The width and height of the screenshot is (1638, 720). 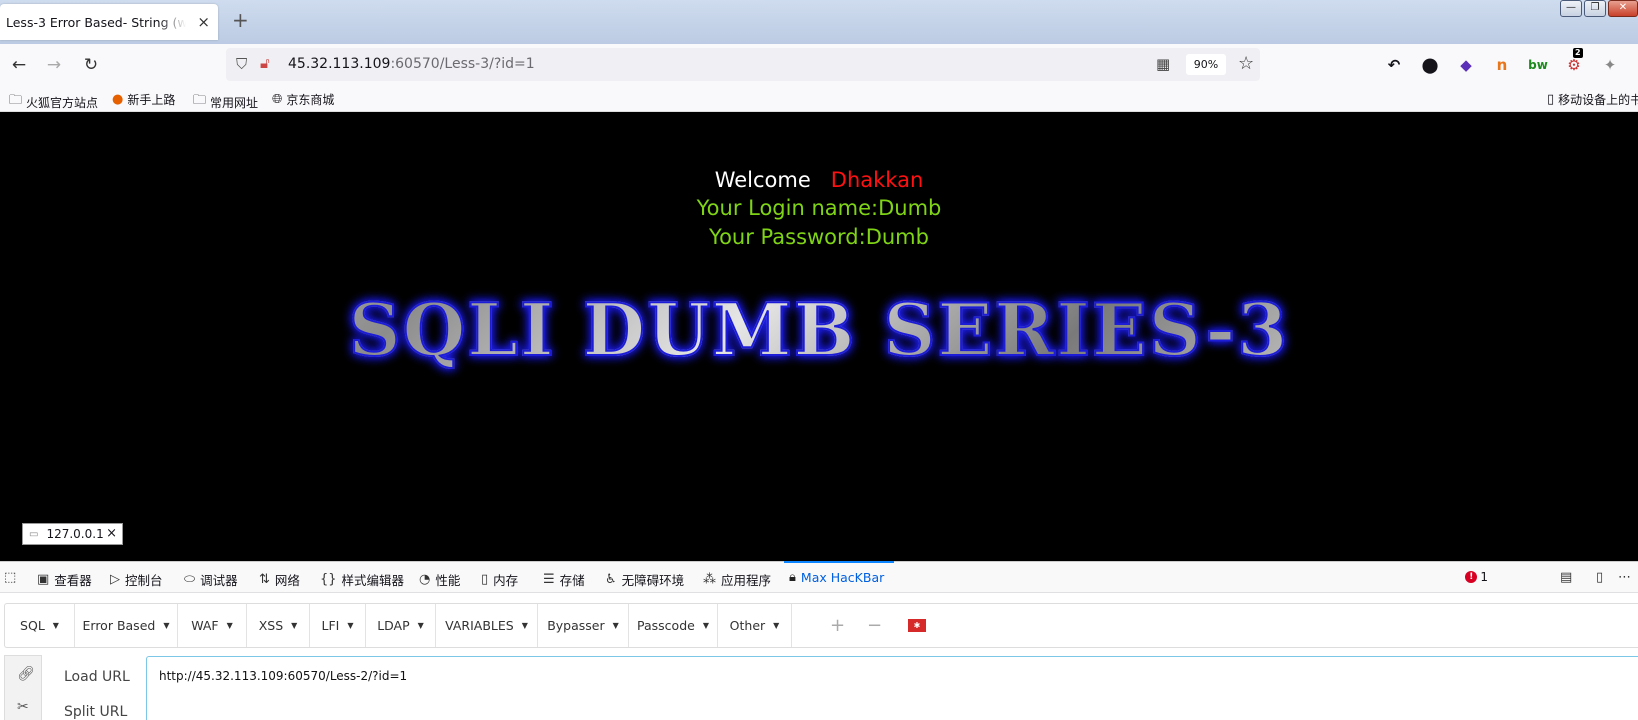 What do you see at coordinates (1592, 99) in the screenshot?
I see `mobile-bookmarks: ▯移动设备上的书签` at bounding box center [1592, 99].